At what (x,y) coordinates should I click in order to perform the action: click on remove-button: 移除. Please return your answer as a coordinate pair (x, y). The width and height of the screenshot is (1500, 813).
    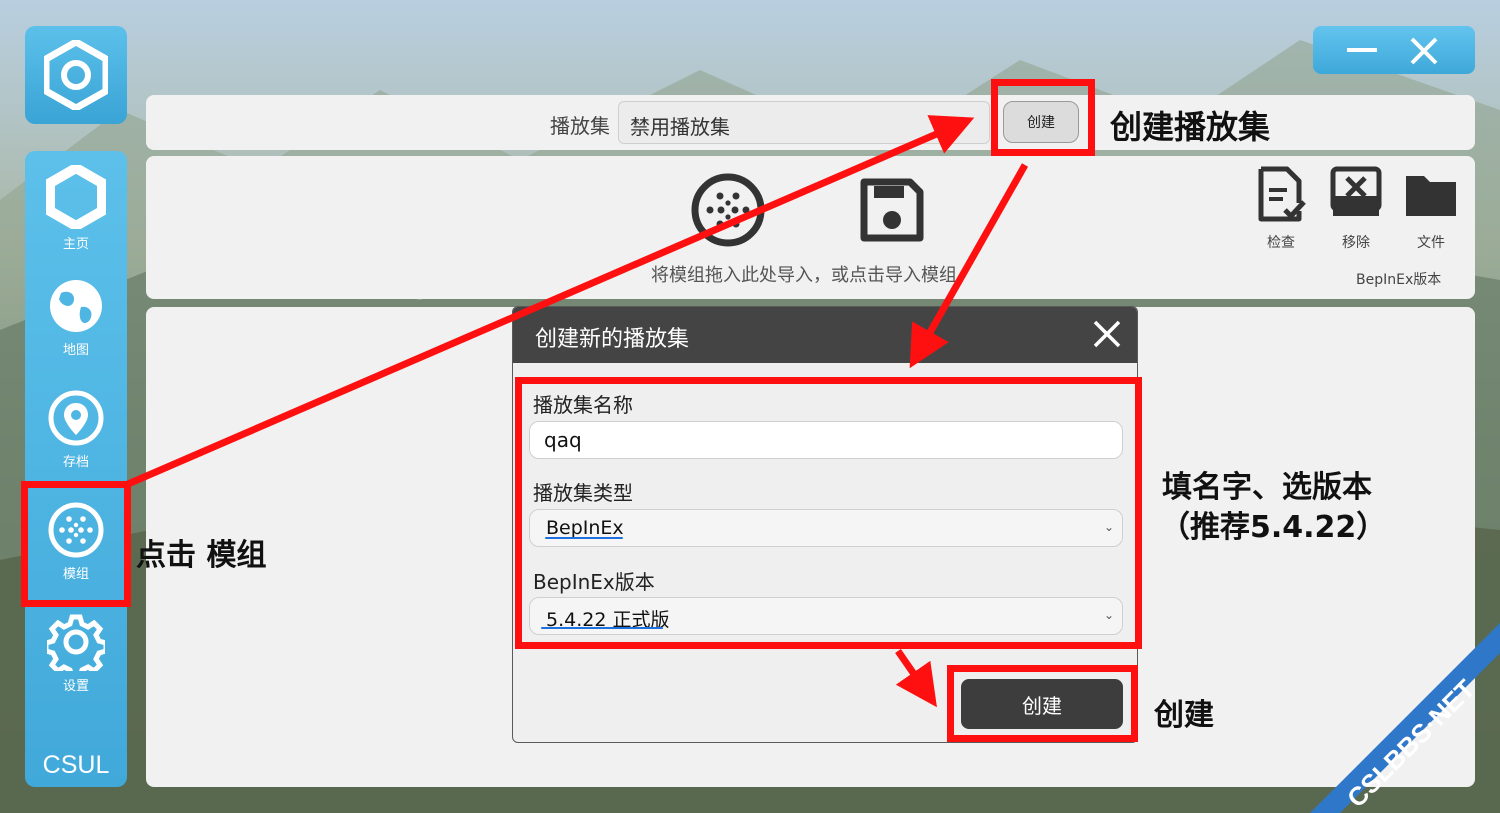
    Looking at the image, I should click on (1356, 209).